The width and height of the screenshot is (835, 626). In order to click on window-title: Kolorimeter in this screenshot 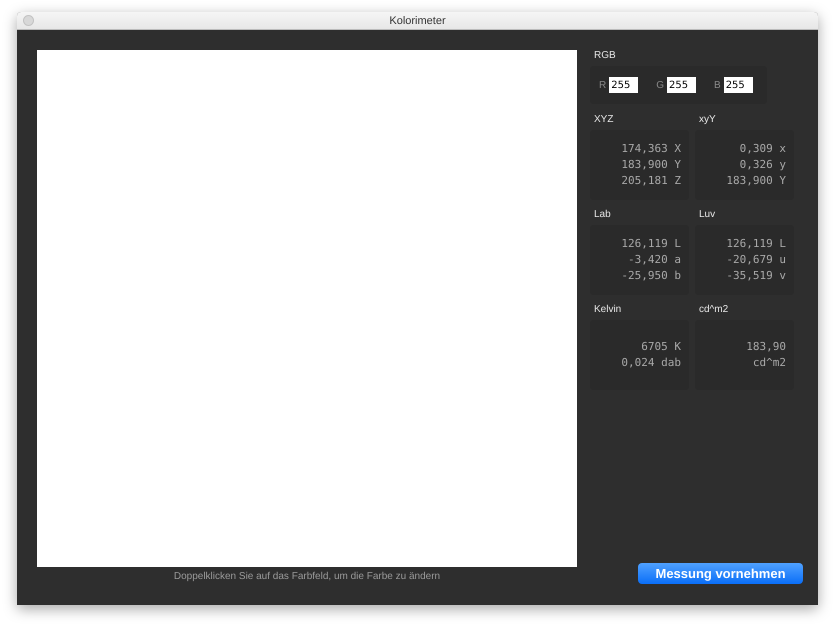, I will do `click(417, 20)`.